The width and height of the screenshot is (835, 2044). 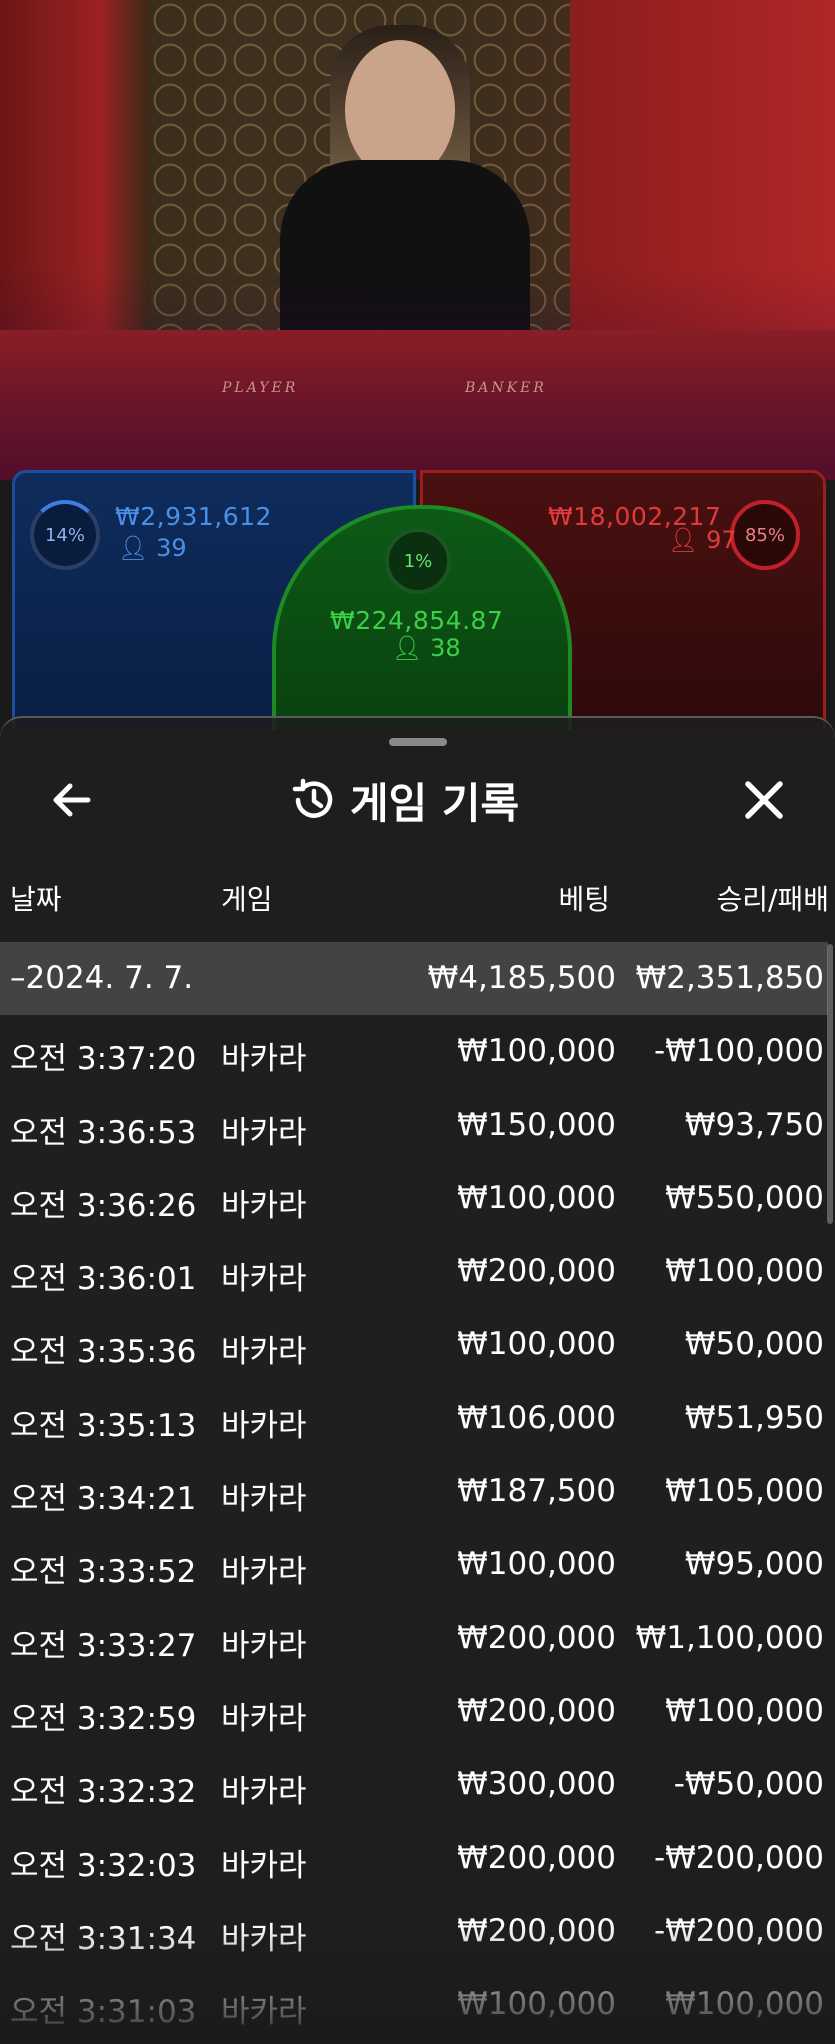 What do you see at coordinates (171, 548) in the screenshot?
I see `player-count-value: 39` at bounding box center [171, 548].